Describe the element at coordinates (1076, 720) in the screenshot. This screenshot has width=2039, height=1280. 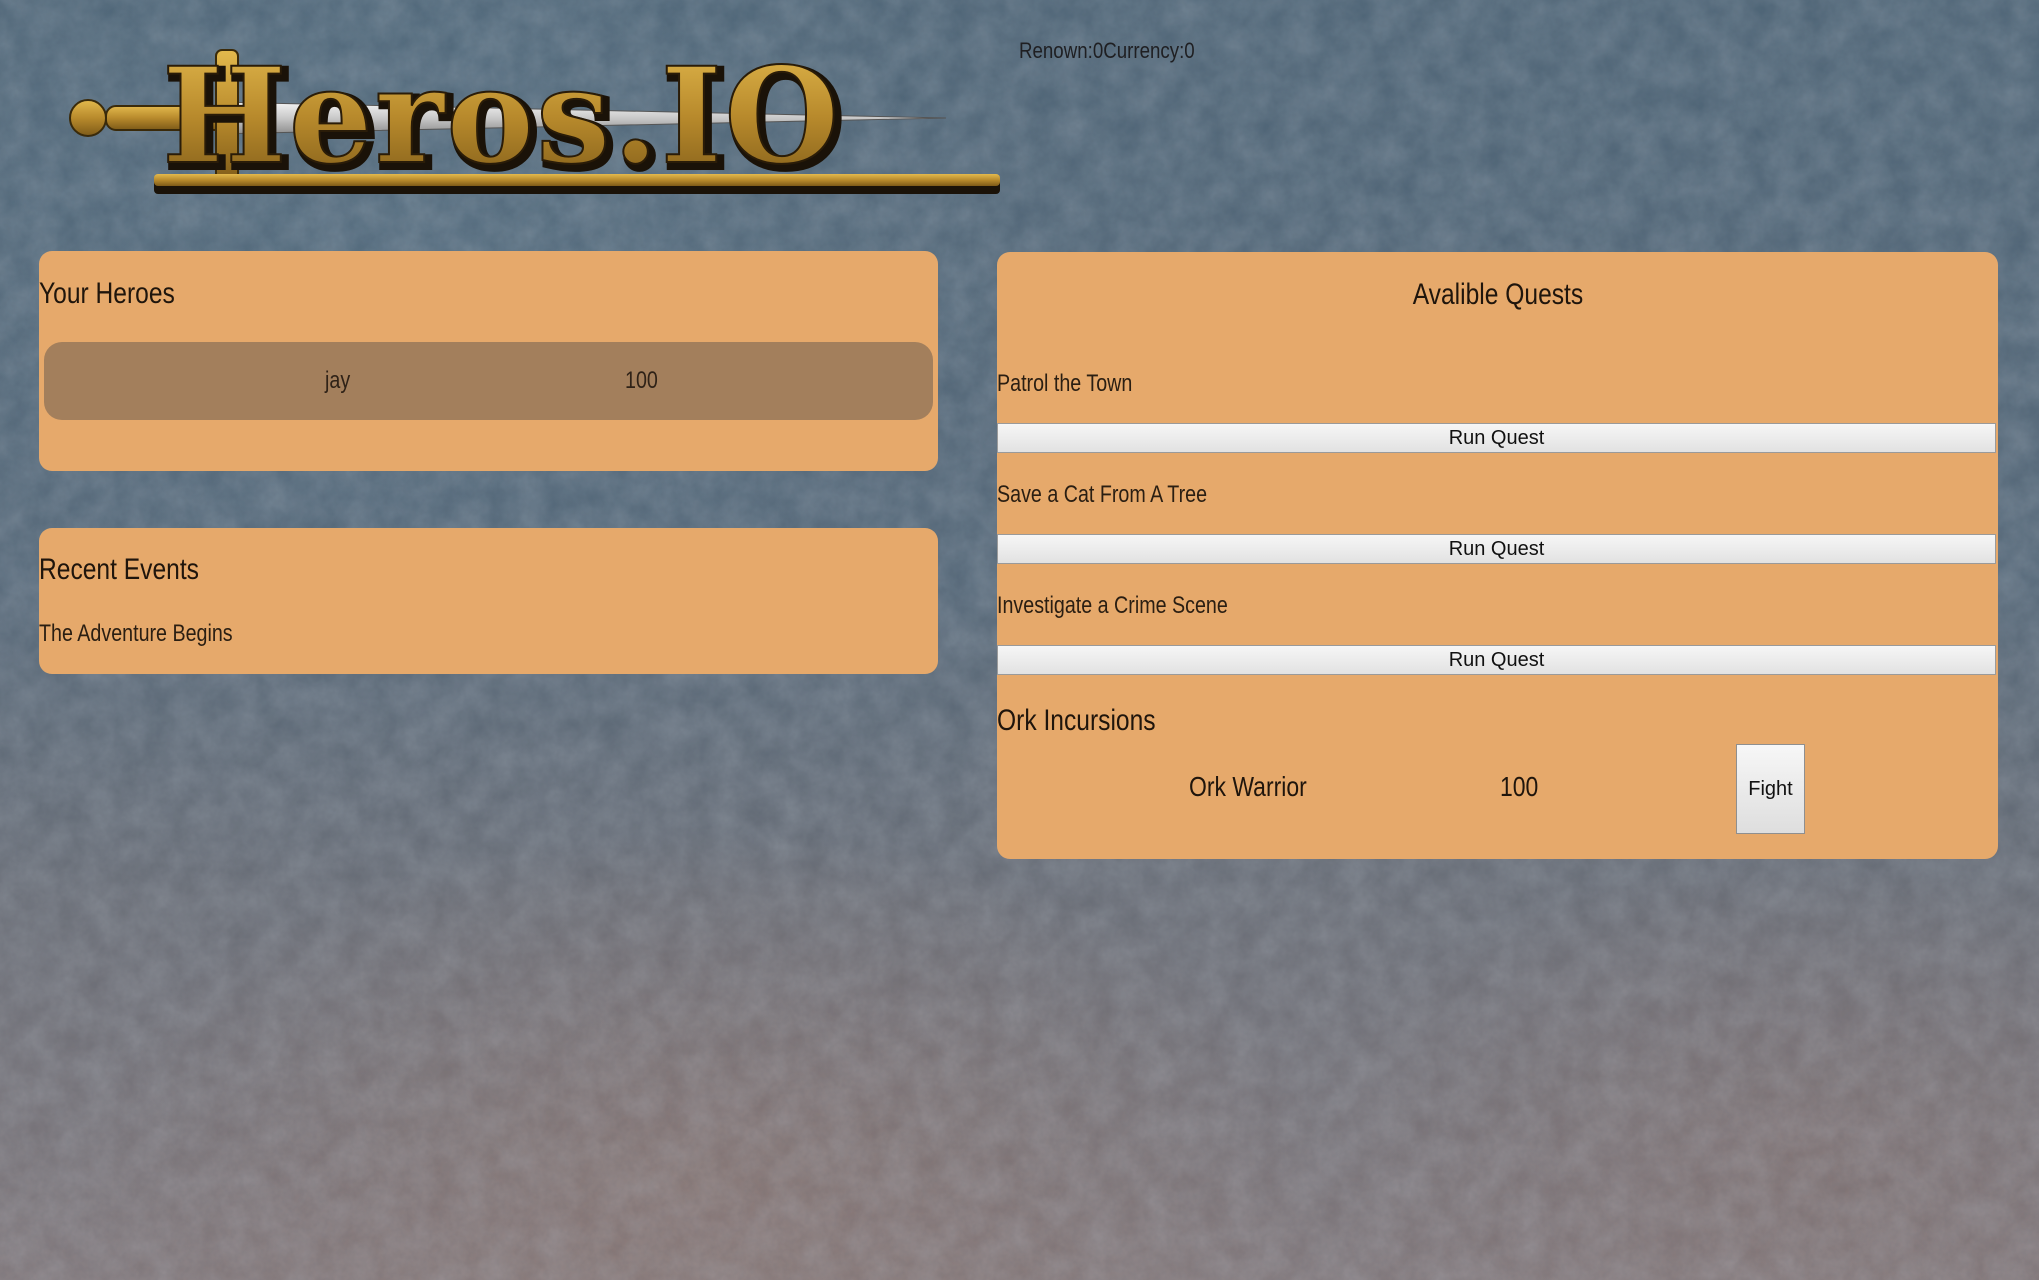
I see `ork-incursions-title: Ork Incursions` at that location.